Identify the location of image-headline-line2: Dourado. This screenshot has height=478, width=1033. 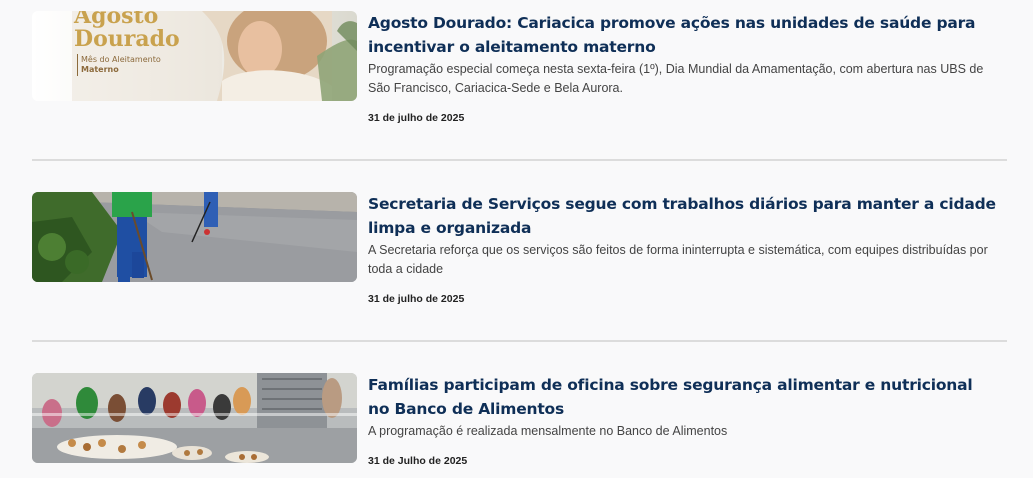
(127, 39).